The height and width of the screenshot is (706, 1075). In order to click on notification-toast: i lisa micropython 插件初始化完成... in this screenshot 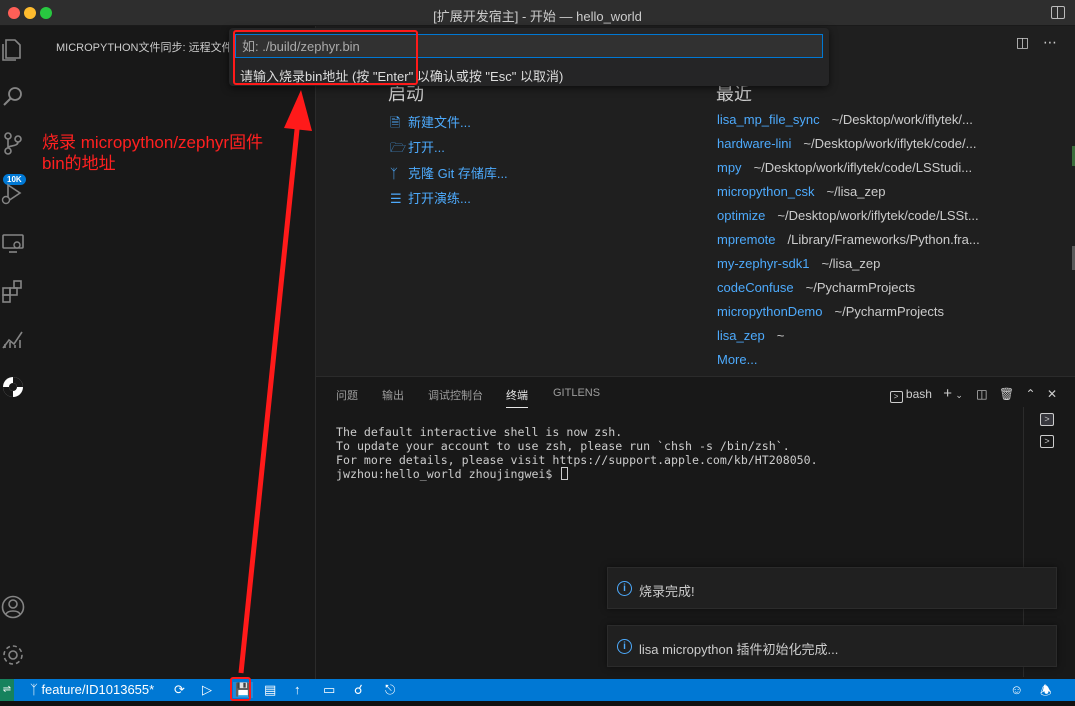, I will do `click(832, 646)`.